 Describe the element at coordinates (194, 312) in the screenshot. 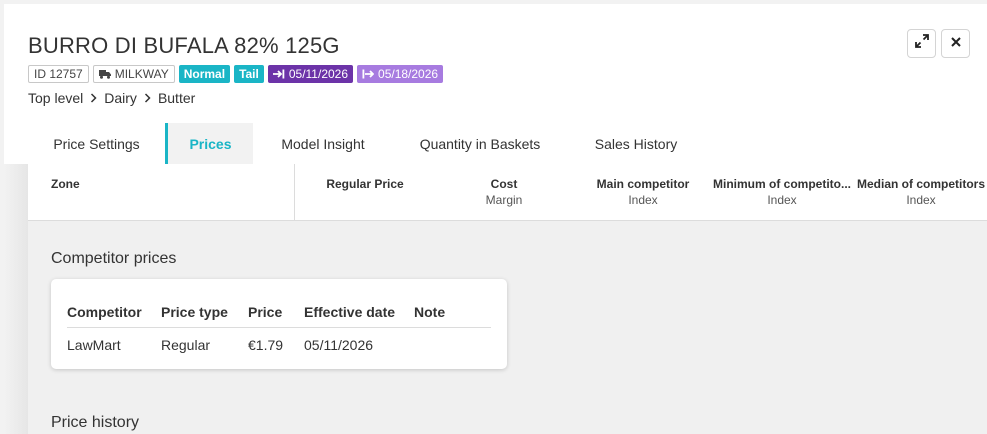

I see `column-header-price-type: Price type` at that location.